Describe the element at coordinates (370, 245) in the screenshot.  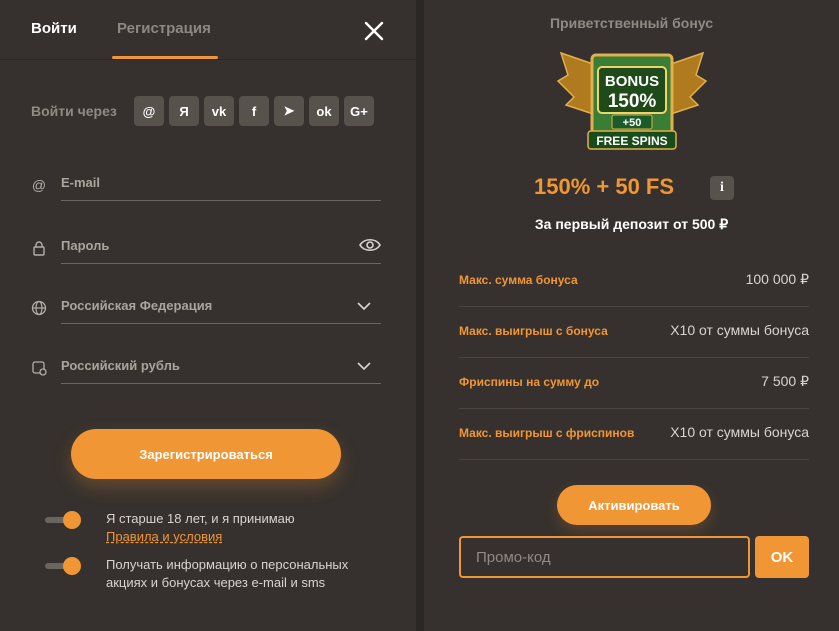
I see `eye-icon` at that location.